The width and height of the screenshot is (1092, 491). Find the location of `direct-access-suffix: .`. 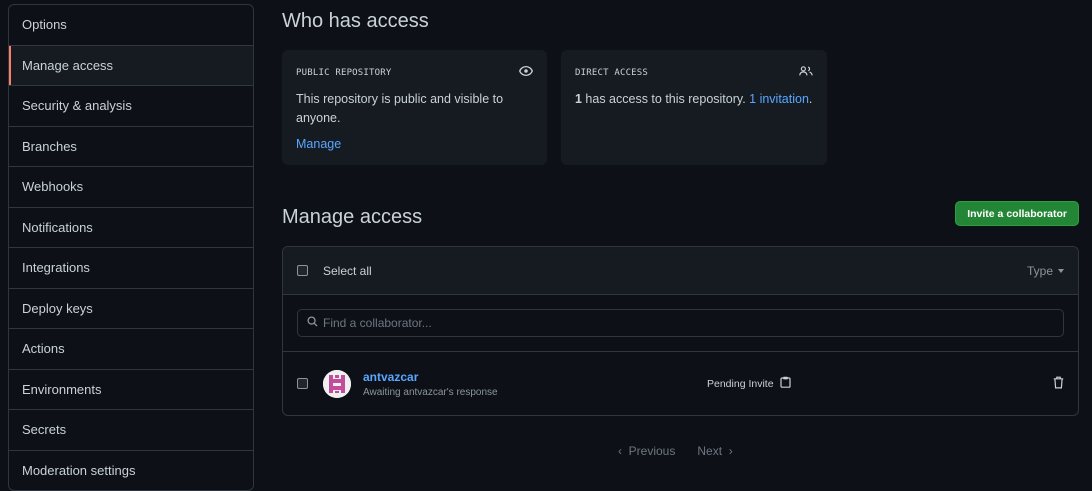

direct-access-suffix: . is located at coordinates (810, 99).